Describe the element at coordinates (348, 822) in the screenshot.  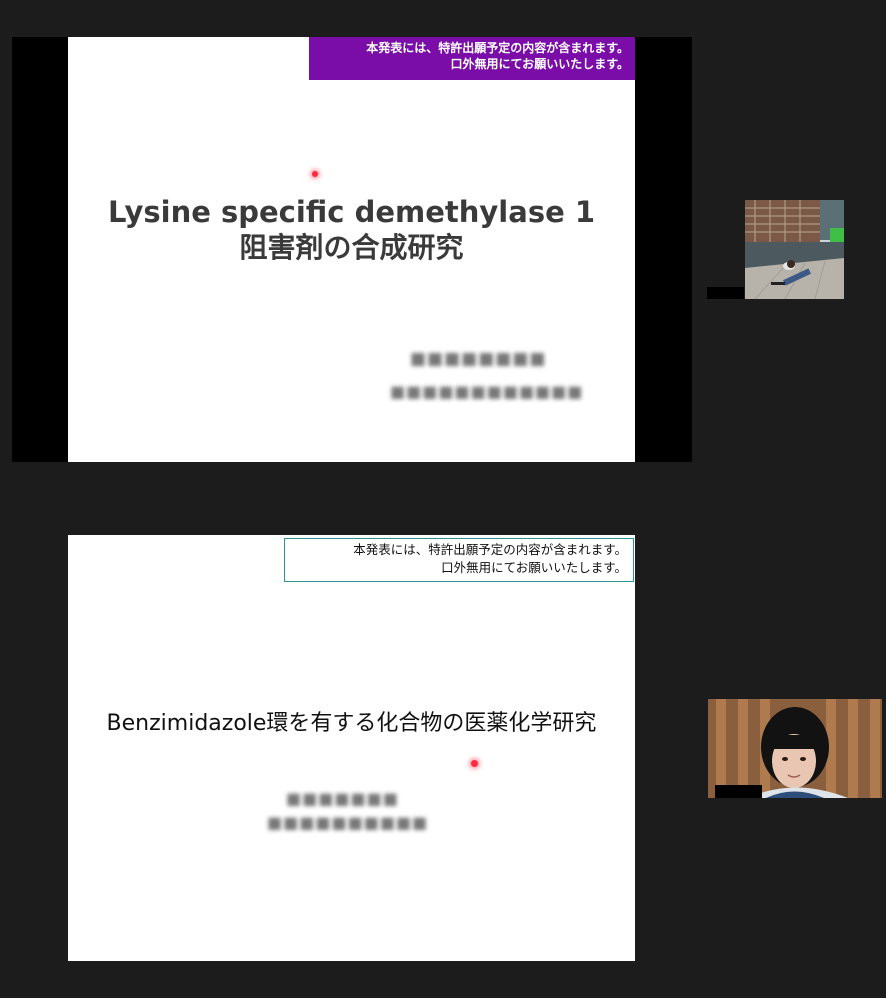
I see `redacted-author: ■■■■■■■■■■` at that location.